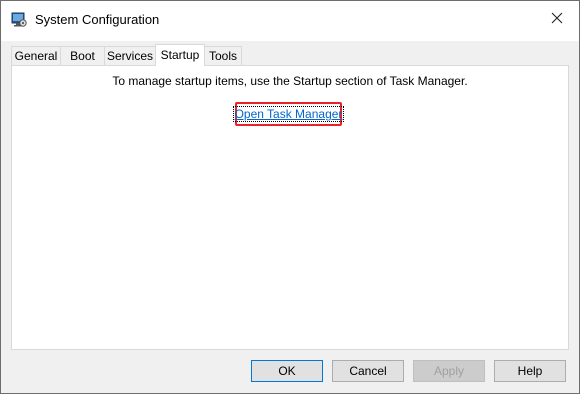 Image resolution: width=580 pixels, height=394 pixels. I want to click on tab-general: General, so click(36, 55).